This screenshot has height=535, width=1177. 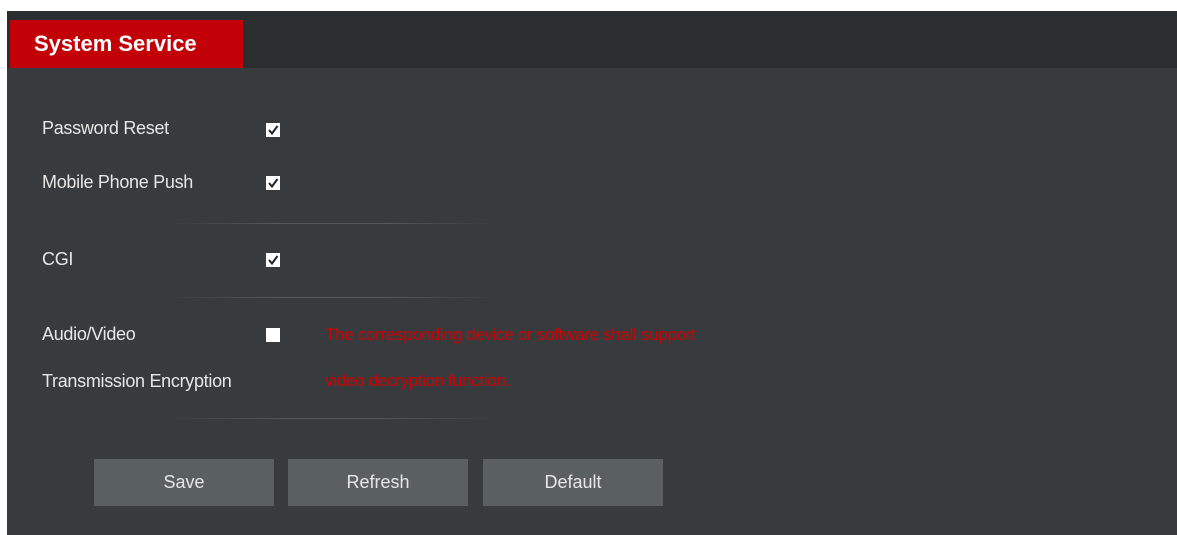 I want to click on password-reset-label: Password Reset, so click(x=105, y=128).